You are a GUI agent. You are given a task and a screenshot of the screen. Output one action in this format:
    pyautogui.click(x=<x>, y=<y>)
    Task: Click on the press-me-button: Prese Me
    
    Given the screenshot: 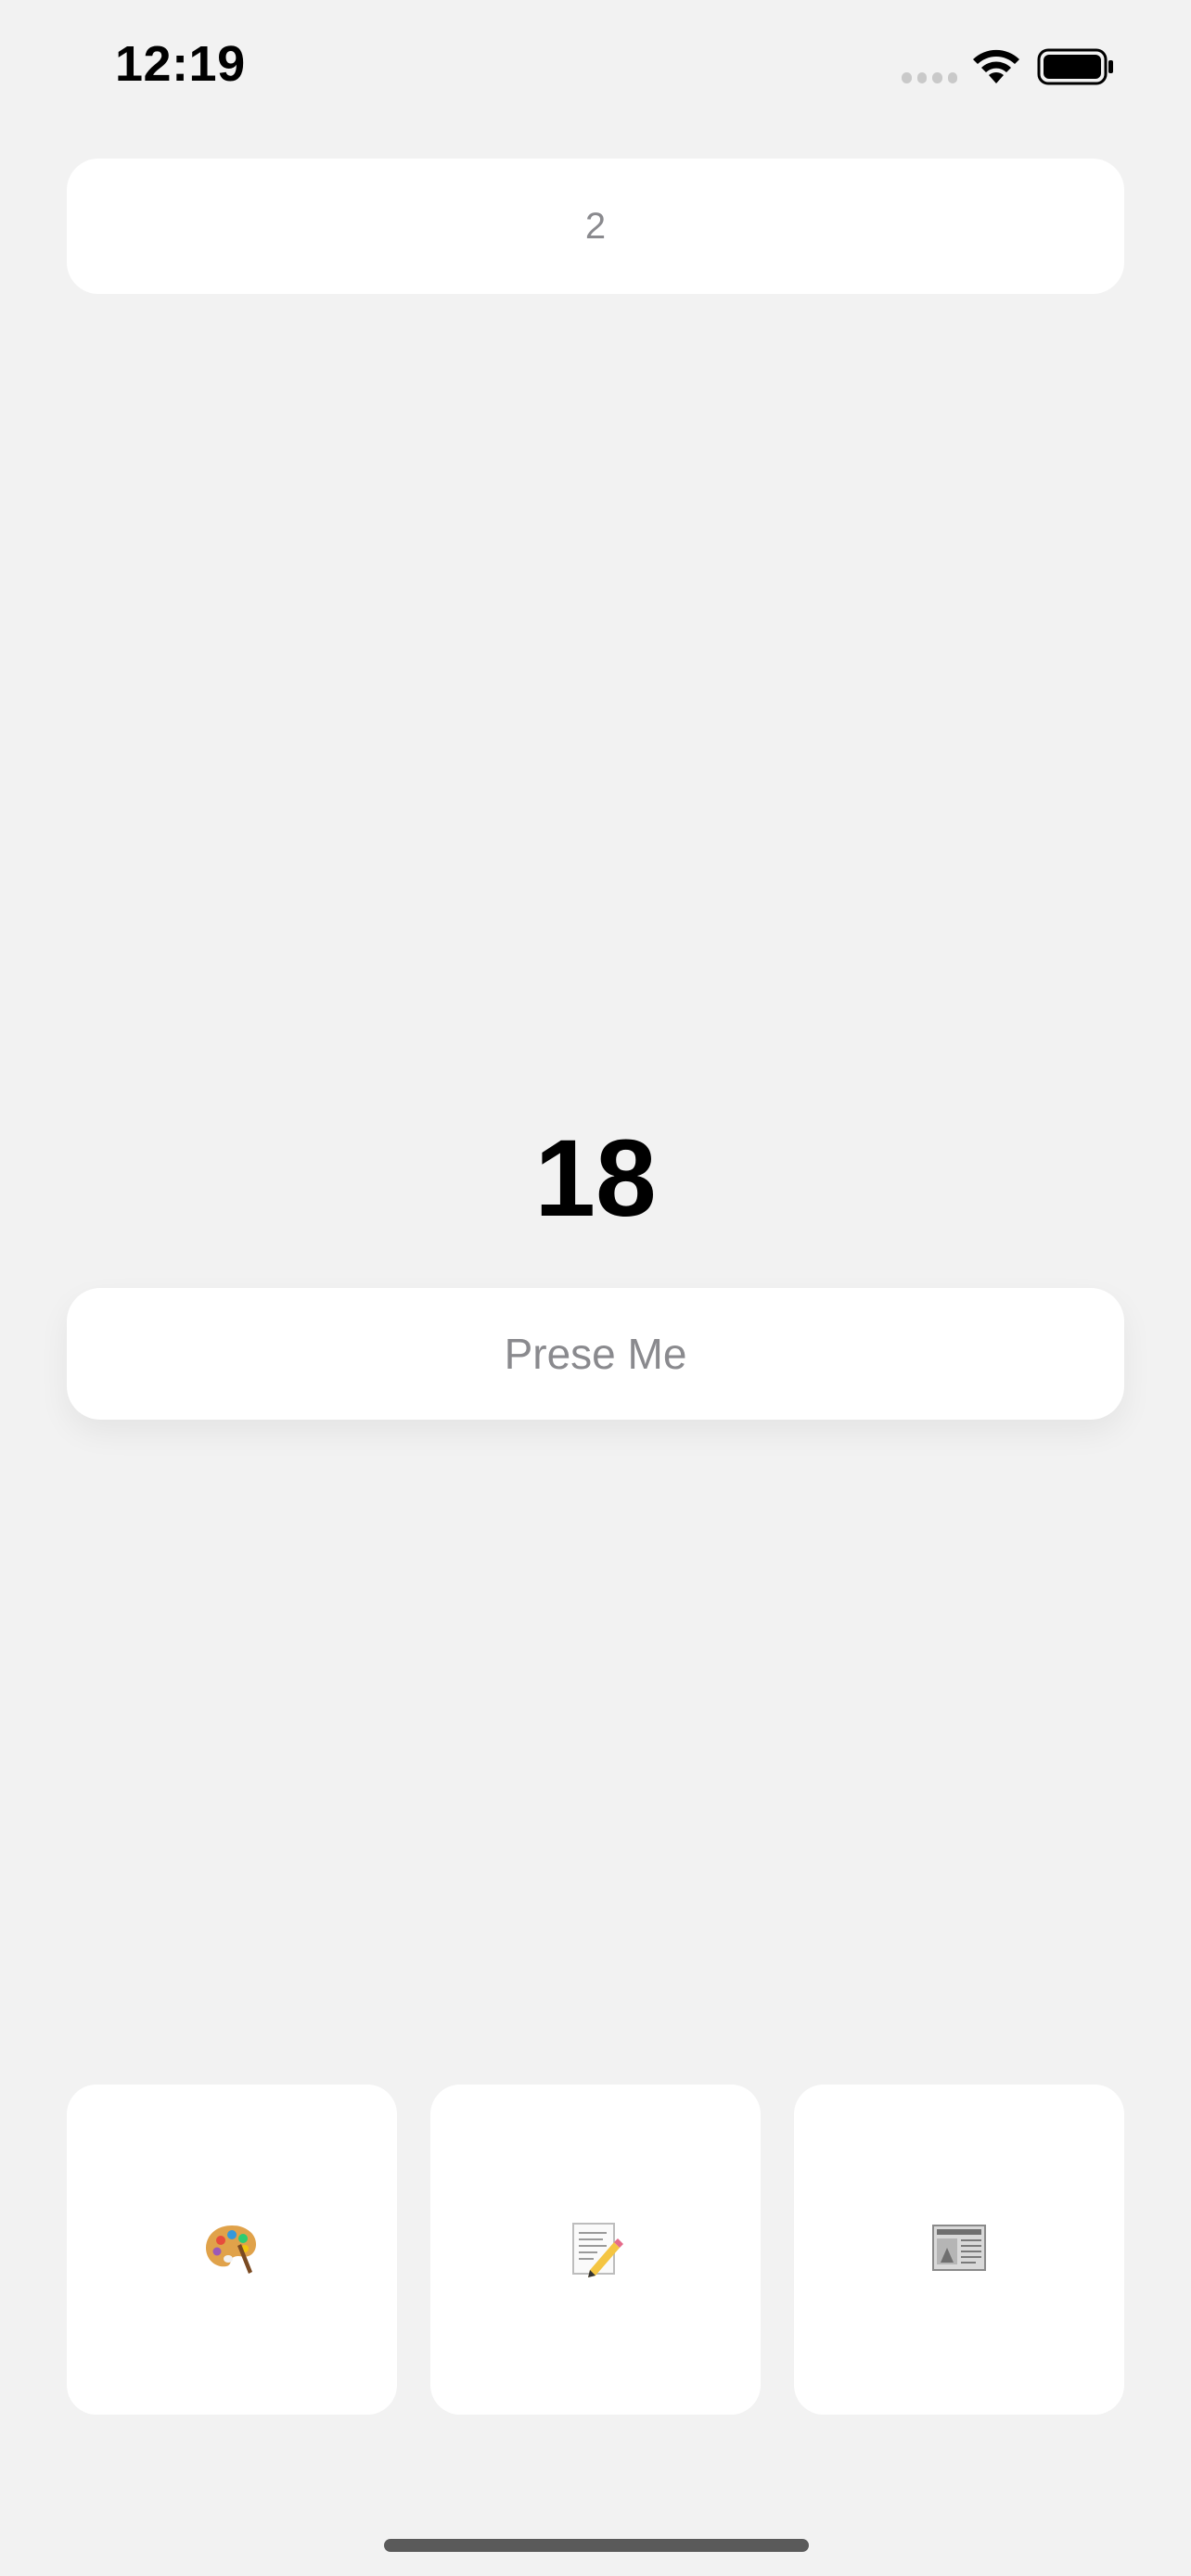 What is the action you would take?
    pyautogui.click(x=595, y=1354)
    